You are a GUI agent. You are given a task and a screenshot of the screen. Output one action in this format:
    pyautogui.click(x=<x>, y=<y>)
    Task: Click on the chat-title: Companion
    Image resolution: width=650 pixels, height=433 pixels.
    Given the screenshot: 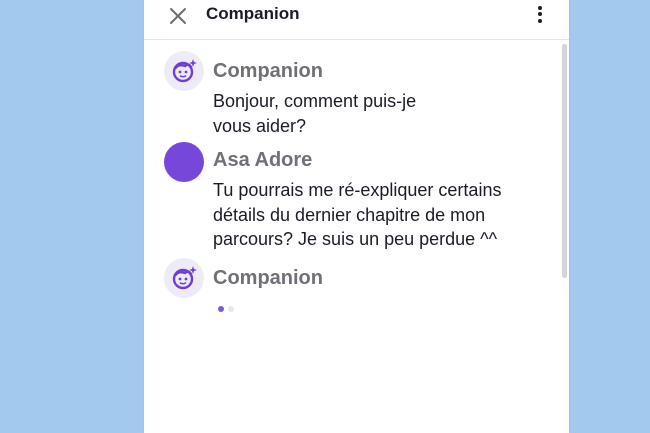 What is the action you would take?
    pyautogui.click(x=253, y=13)
    